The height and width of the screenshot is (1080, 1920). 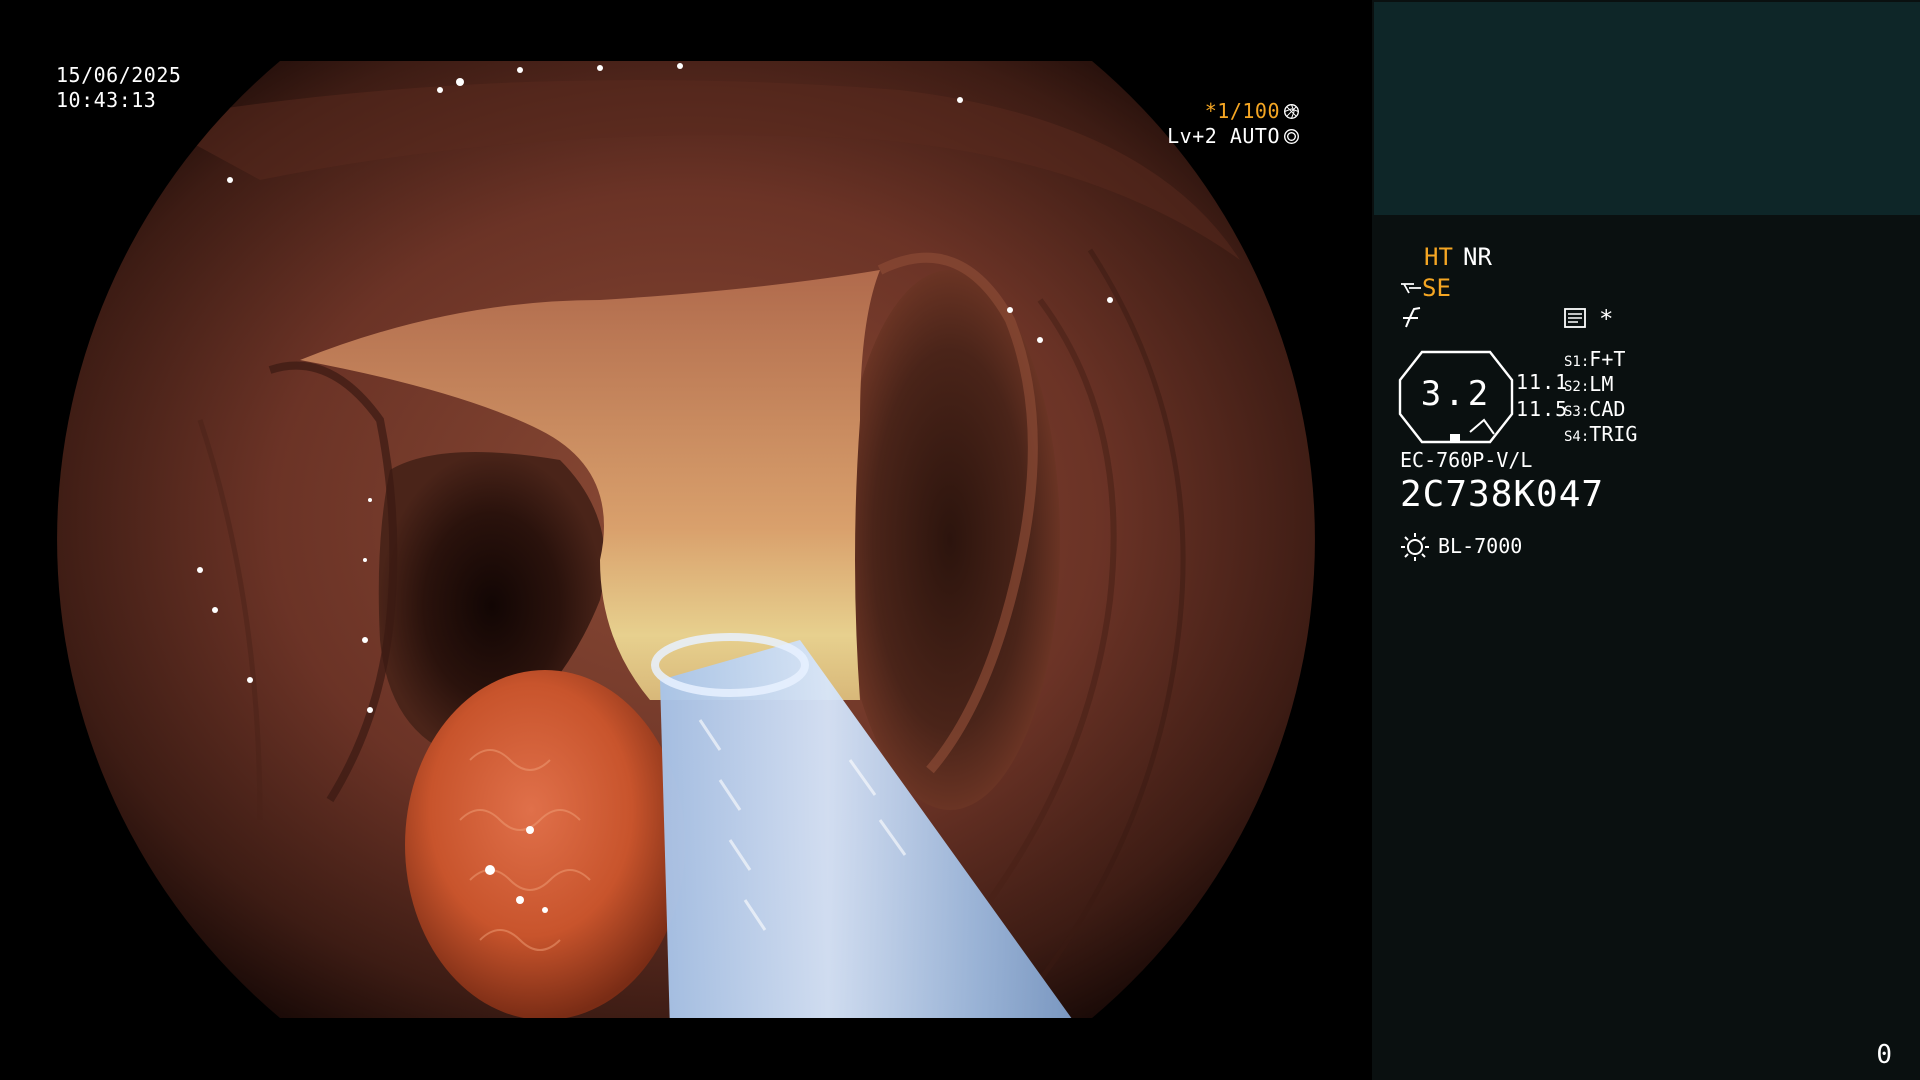 I want to click on switch-value: CAD, so click(x=1607, y=409).